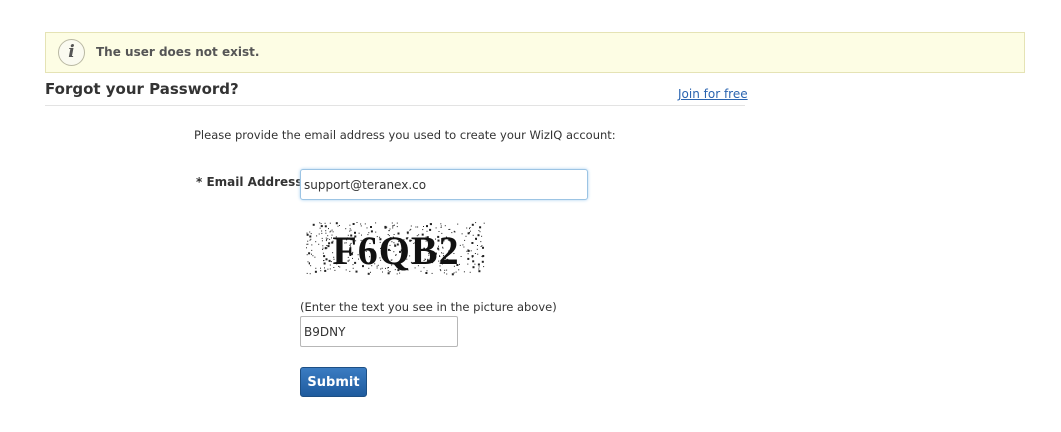 The height and width of the screenshot is (432, 1061). What do you see at coordinates (71, 52) in the screenshot?
I see `info-icon: i` at bounding box center [71, 52].